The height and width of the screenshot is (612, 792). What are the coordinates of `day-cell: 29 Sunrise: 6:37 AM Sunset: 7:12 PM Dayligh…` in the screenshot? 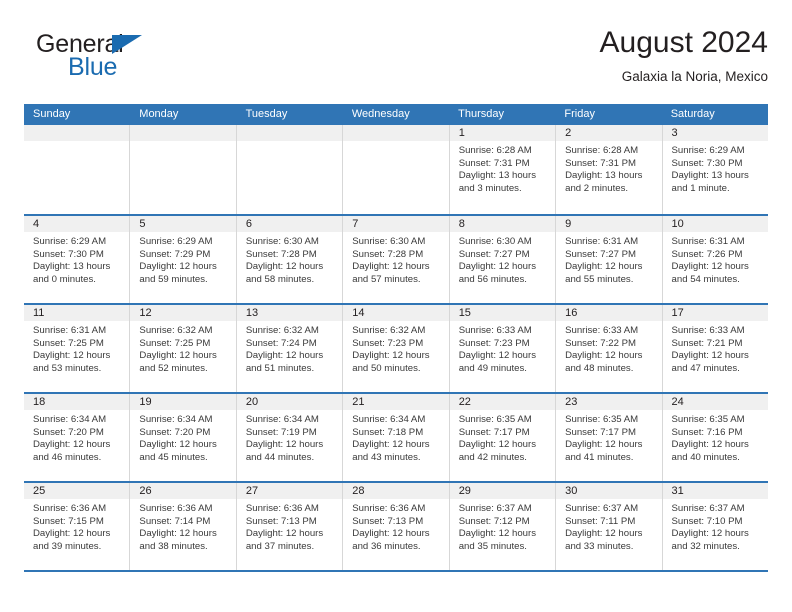 It's located at (503, 526).